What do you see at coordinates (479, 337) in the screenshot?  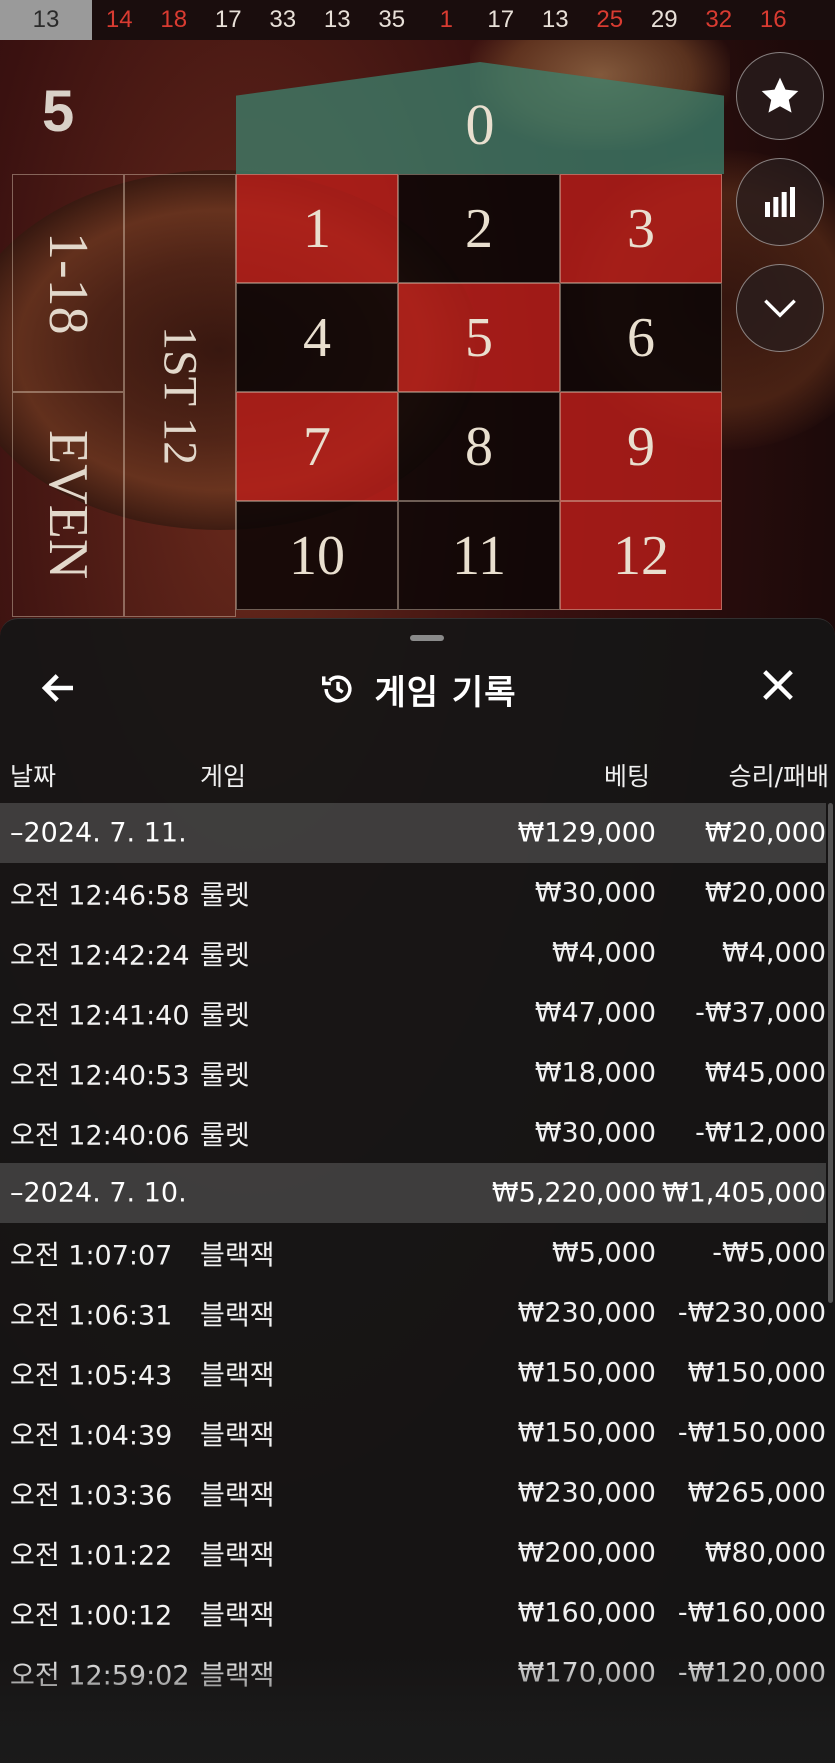 I see `bet-cell-number: 5` at bounding box center [479, 337].